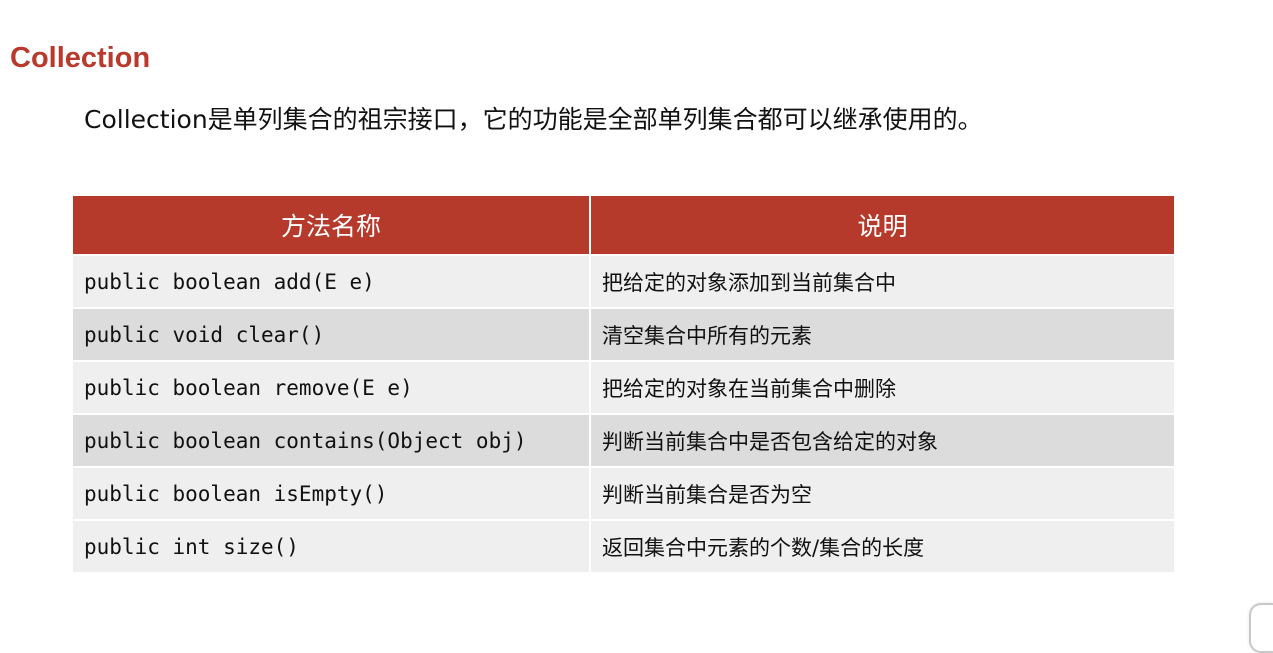  I want to click on method-cell: public int size(), so click(332, 545).